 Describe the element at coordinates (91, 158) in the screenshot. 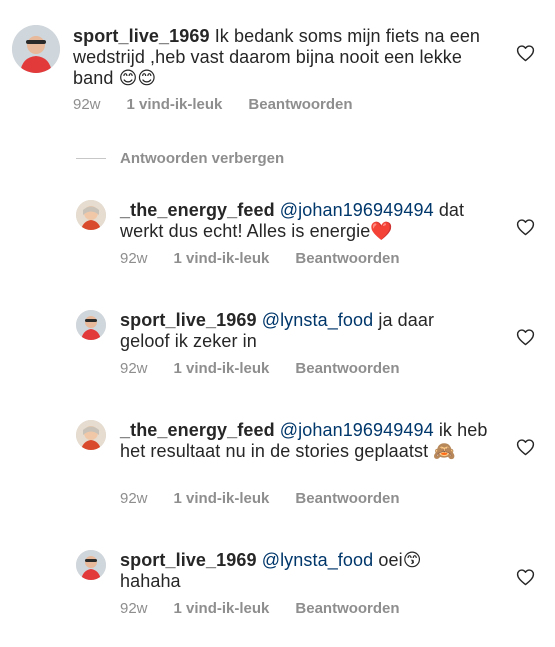

I see `divider` at that location.